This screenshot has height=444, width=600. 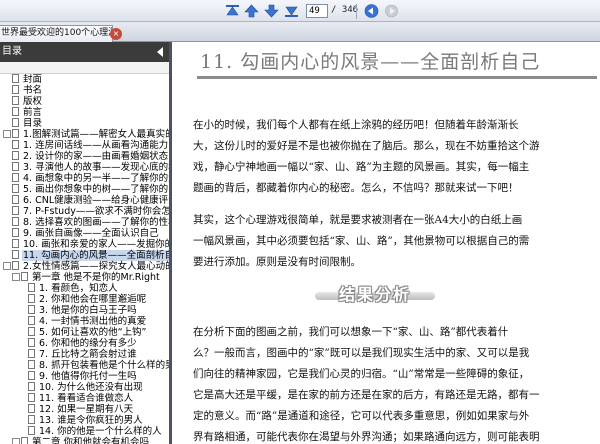 I want to click on bookmark-item: 10. 画张和亲爱的家人——发掘你的家庭, so click(x=90, y=244).